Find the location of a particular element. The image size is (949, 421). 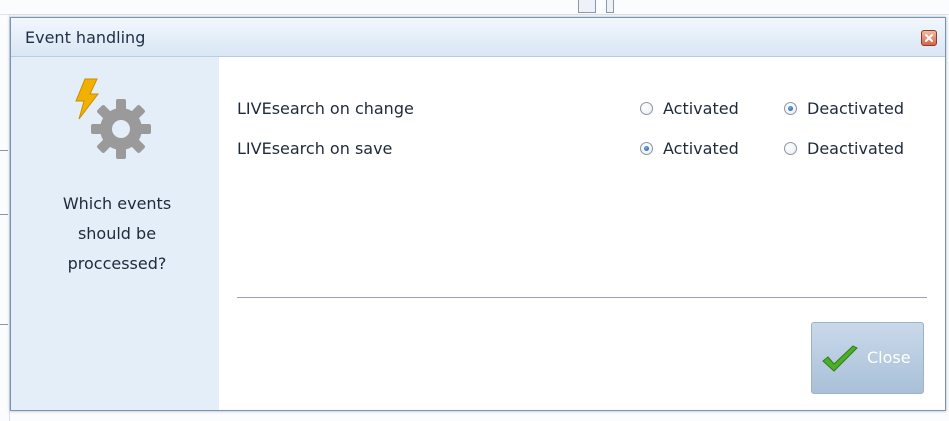

livesearch-on-change-deactivated: Deactivated is located at coordinates (844, 108).